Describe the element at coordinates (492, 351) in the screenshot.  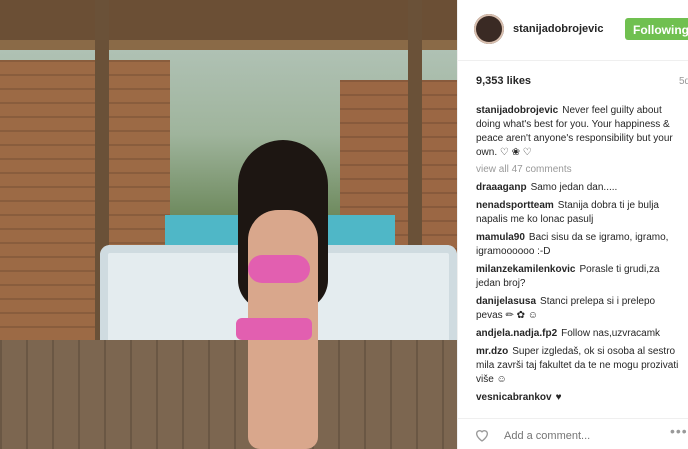
I see `comment-username: mr.dzo` at that location.